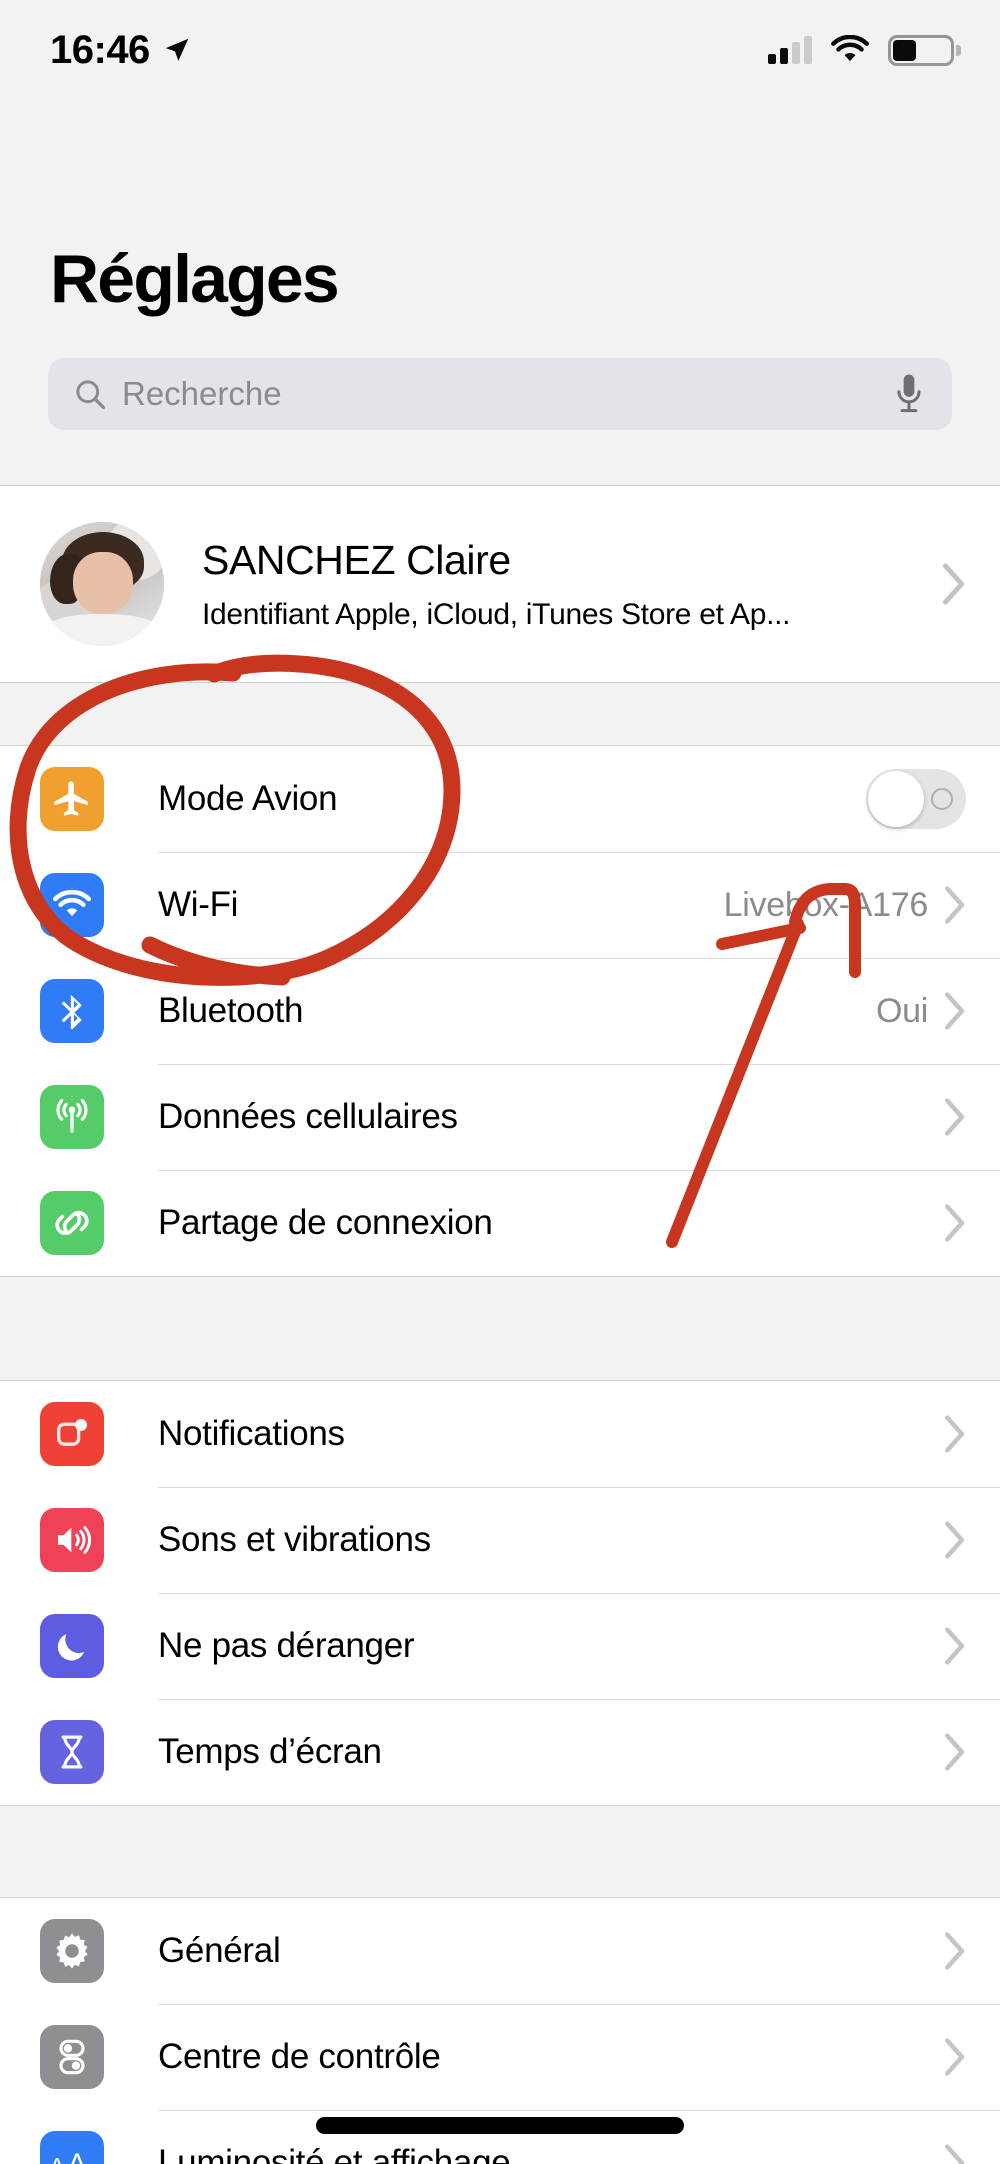 The image size is (1000, 2164). I want to click on settings-row-control-center: Centre de contrôle, so click(500, 2057).